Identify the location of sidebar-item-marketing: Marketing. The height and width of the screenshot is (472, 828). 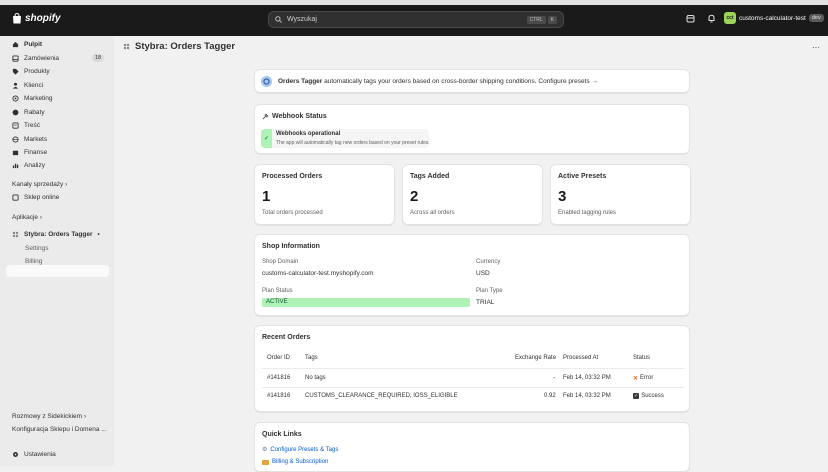
(32, 98).